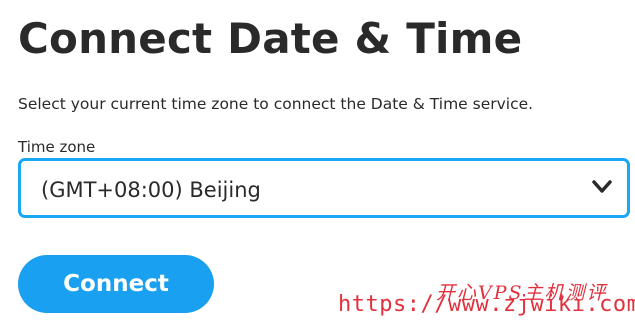 Image resolution: width=635 pixels, height=320 pixels. Describe the element at coordinates (270, 38) in the screenshot. I see `page-title: Connect Date & Time` at that location.